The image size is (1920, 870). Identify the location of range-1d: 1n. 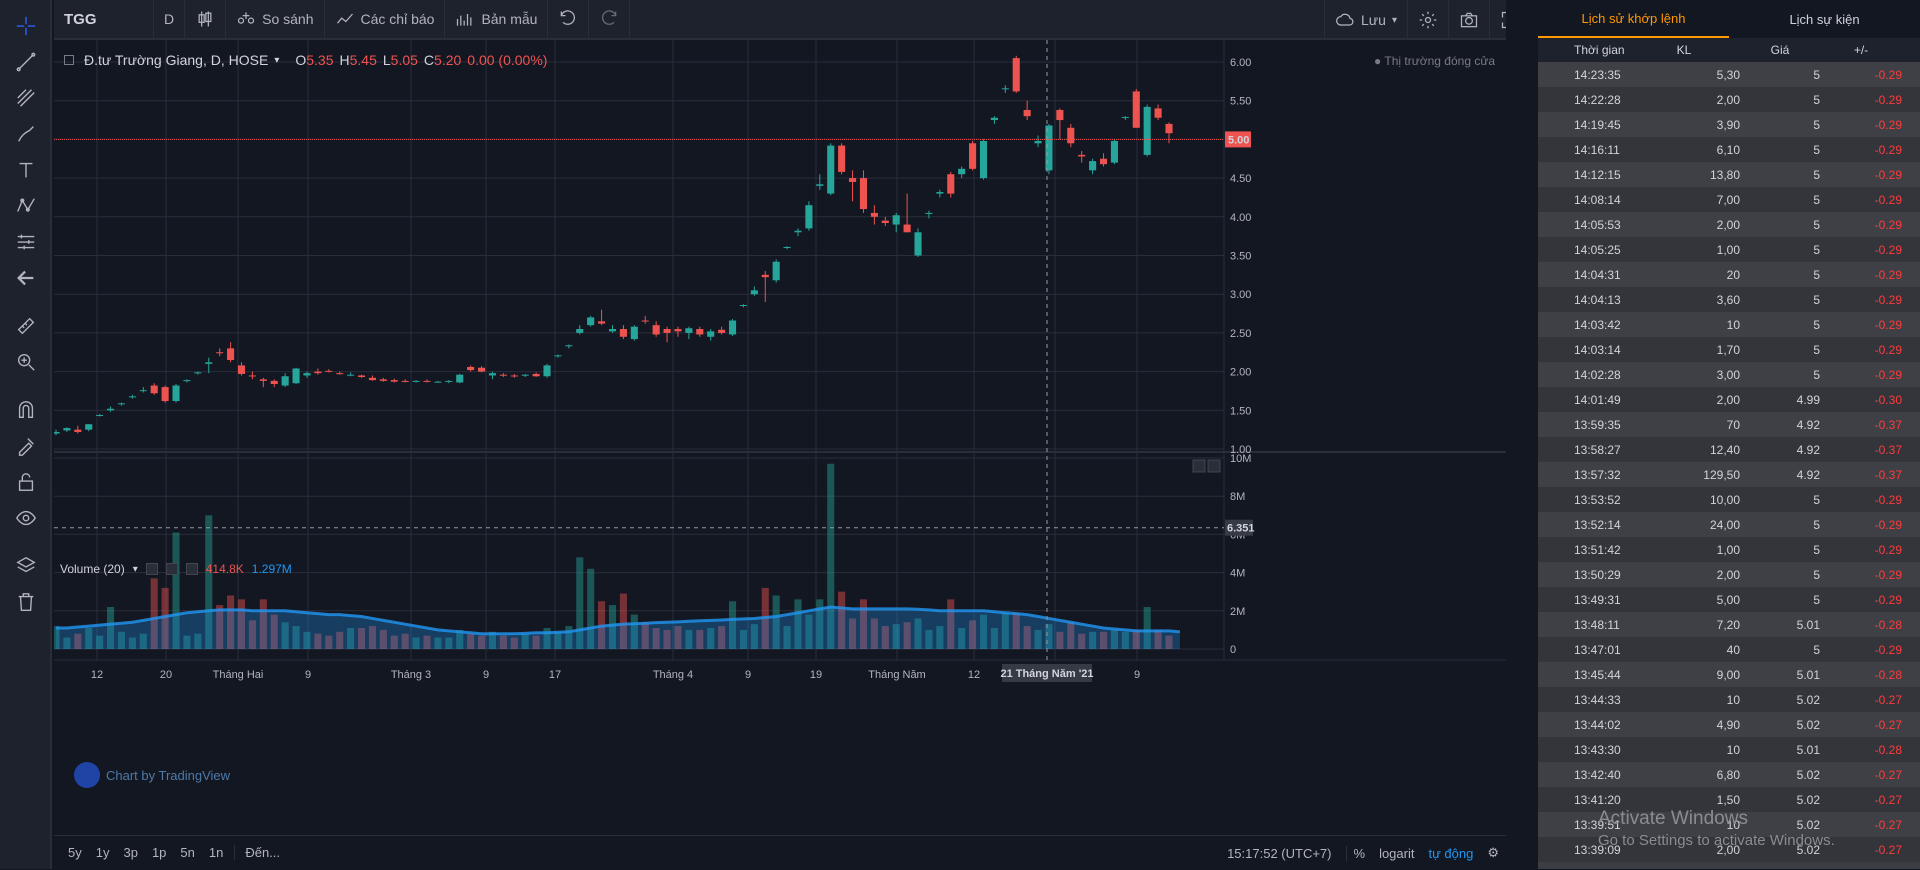
(216, 852).